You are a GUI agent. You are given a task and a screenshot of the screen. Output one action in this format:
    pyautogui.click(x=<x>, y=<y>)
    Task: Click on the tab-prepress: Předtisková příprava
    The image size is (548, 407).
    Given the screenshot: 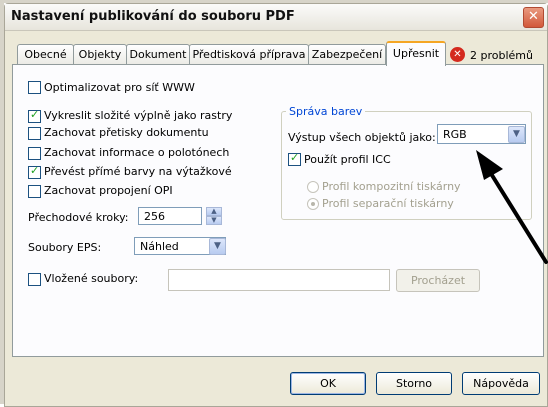 What is the action you would take?
    pyautogui.click(x=249, y=54)
    